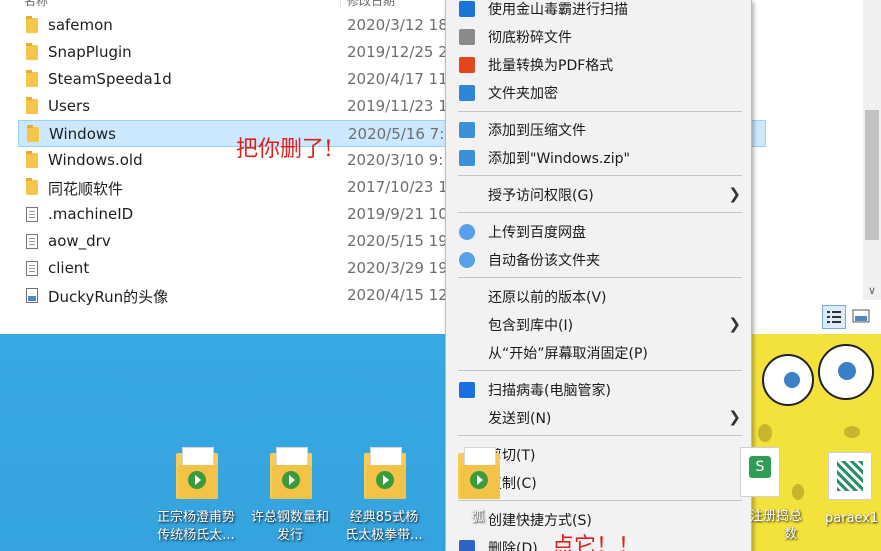  What do you see at coordinates (397, 268) in the screenshot?
I see `file-date: 2020/3/29 19` at bounding box center [397, 268].